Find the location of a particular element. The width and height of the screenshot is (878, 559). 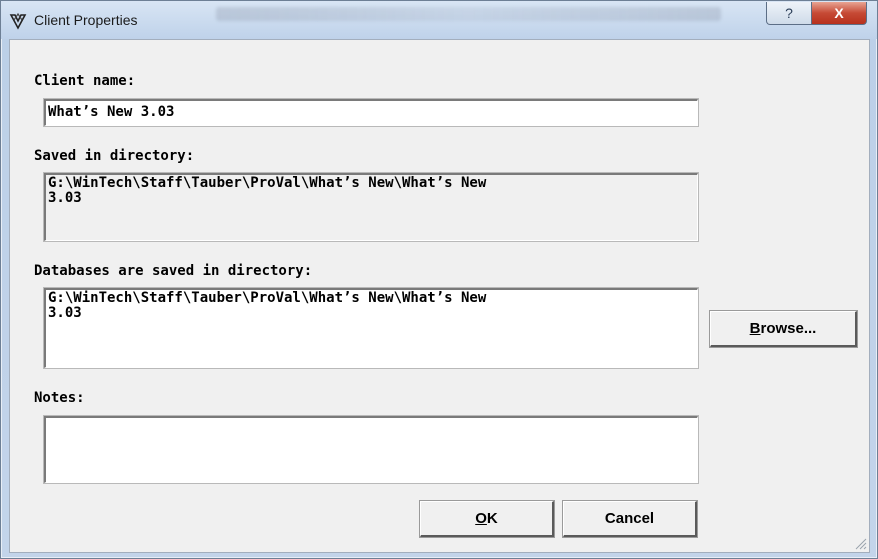

close-icon: X is located at coordinates (839, 13).